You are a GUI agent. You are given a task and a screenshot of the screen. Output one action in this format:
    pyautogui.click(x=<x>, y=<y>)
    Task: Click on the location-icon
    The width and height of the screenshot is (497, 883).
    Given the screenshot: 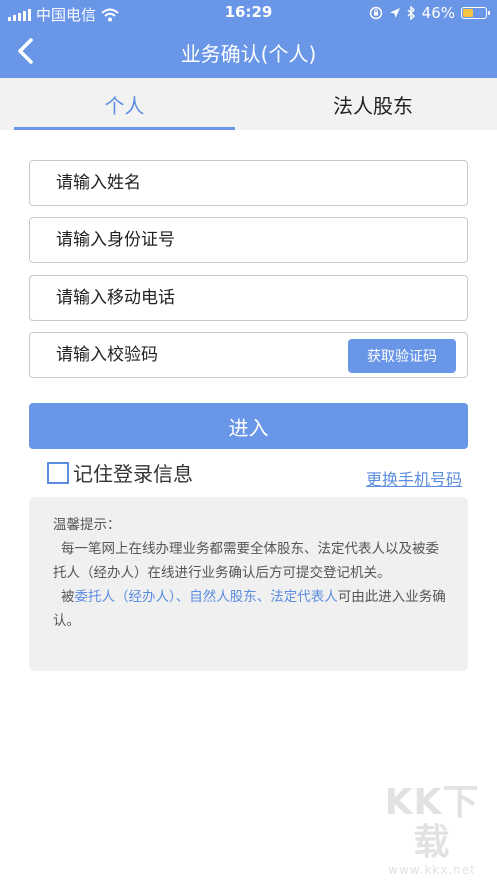 What is the action you would take?
    pyautogui.click(x=394, y=13)
    